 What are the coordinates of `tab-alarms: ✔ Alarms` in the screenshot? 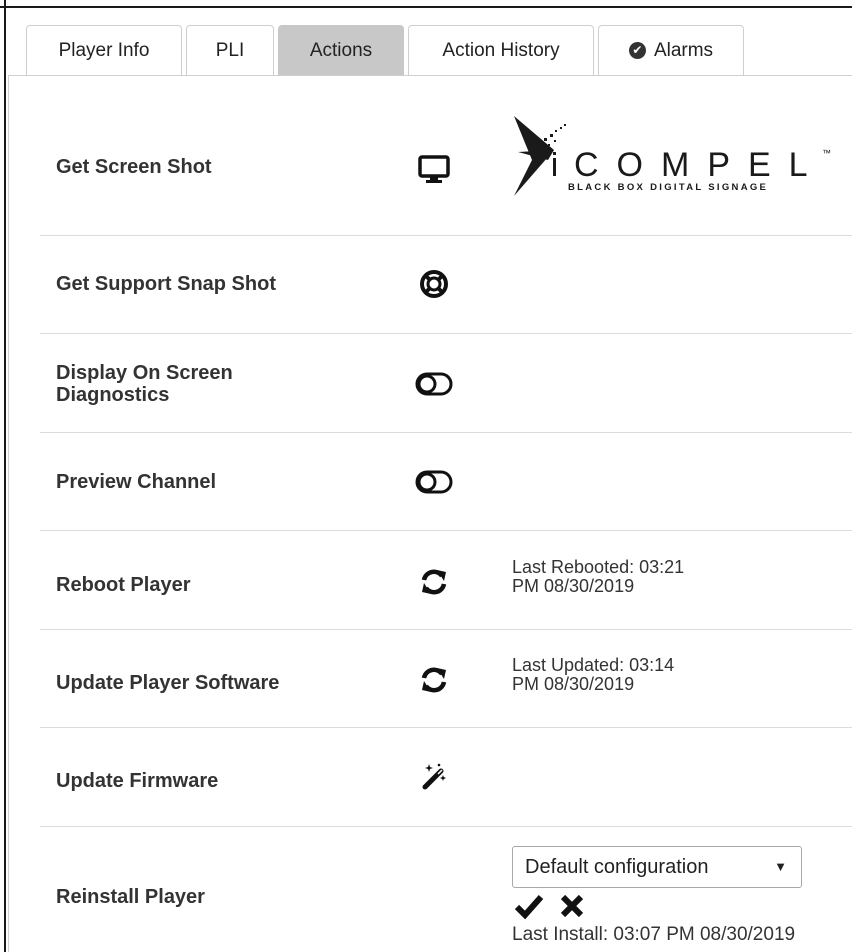 It's located at (671, 50).